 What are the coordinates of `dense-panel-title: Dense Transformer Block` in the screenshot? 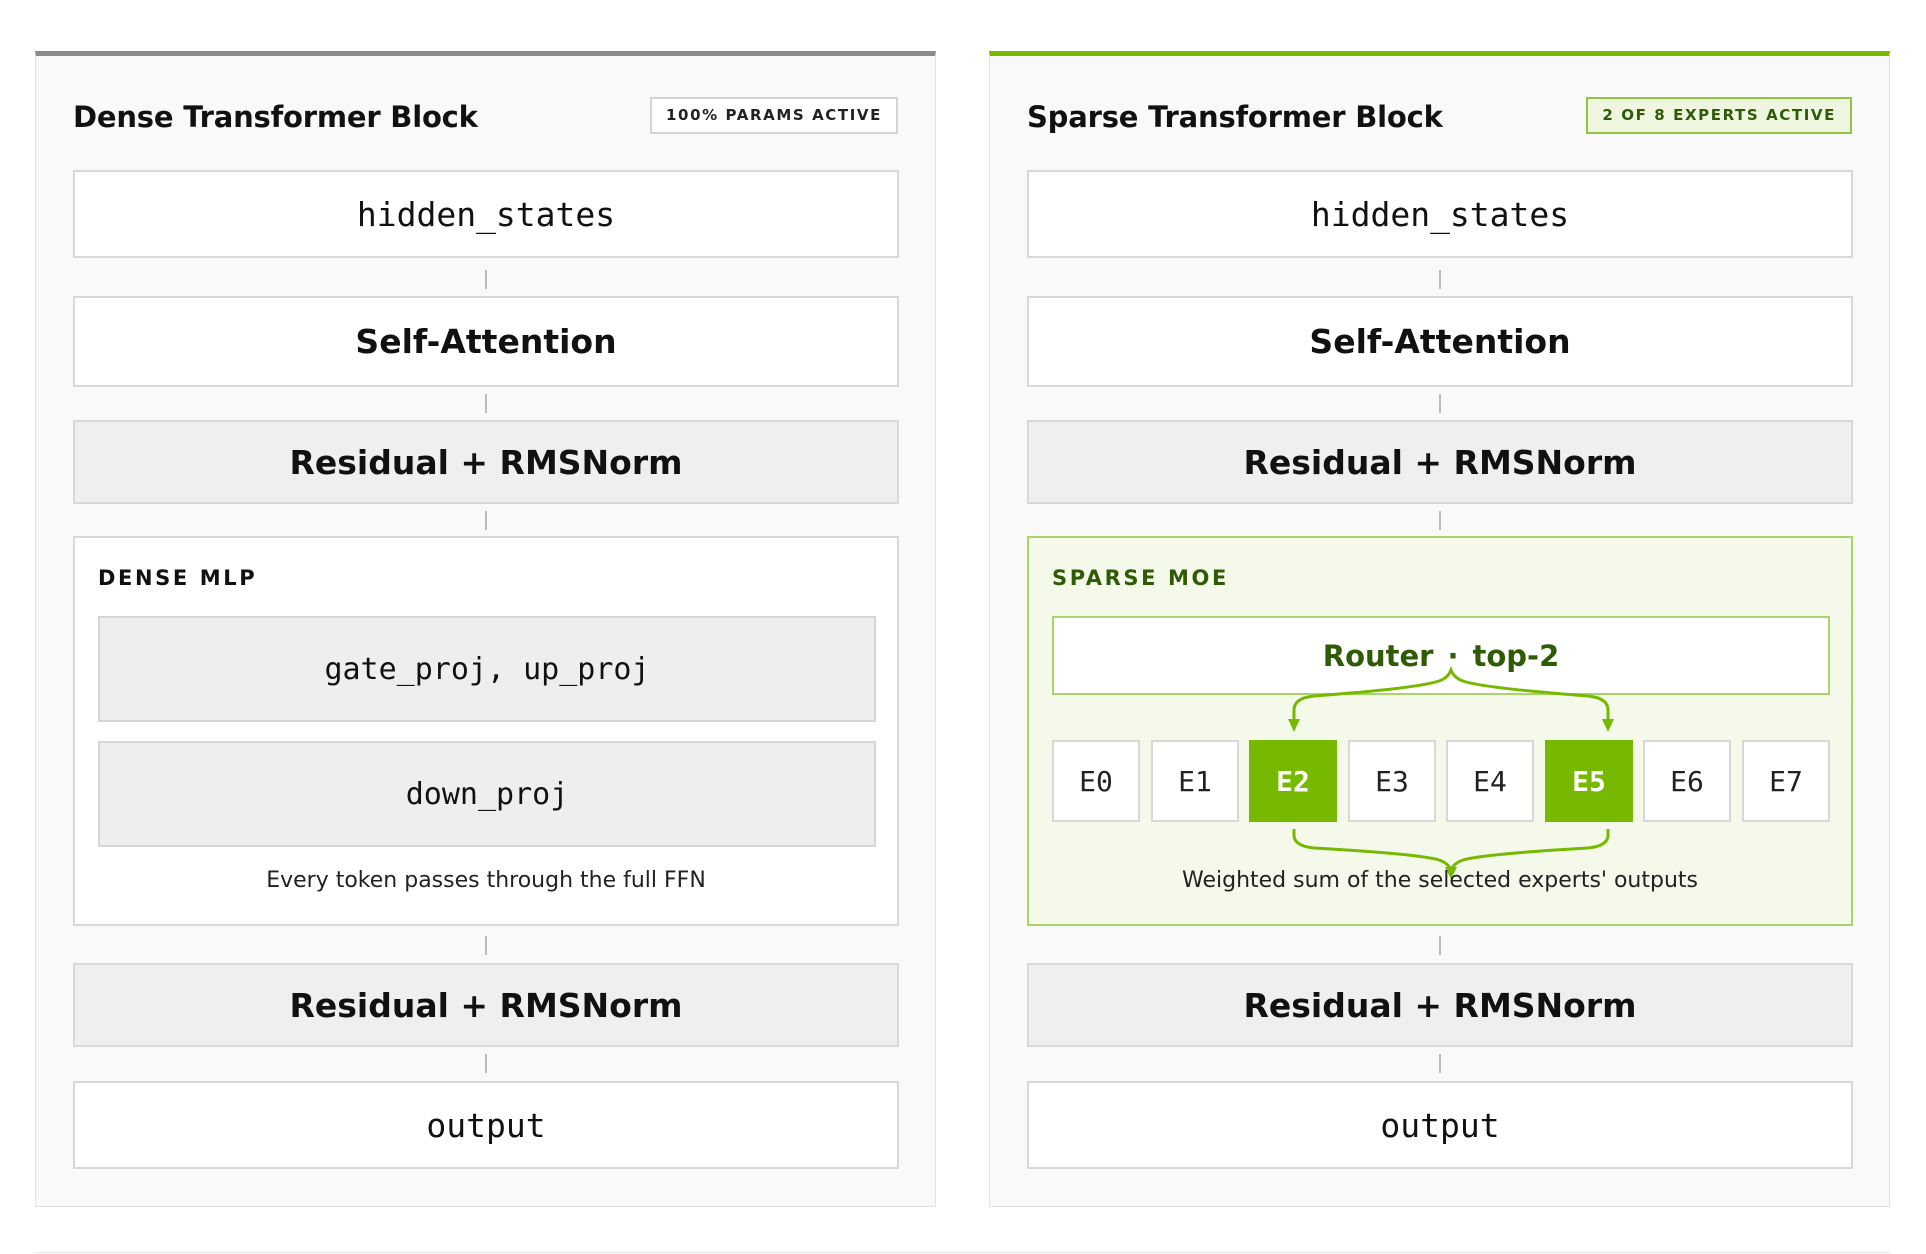 It's located at (275, 117).